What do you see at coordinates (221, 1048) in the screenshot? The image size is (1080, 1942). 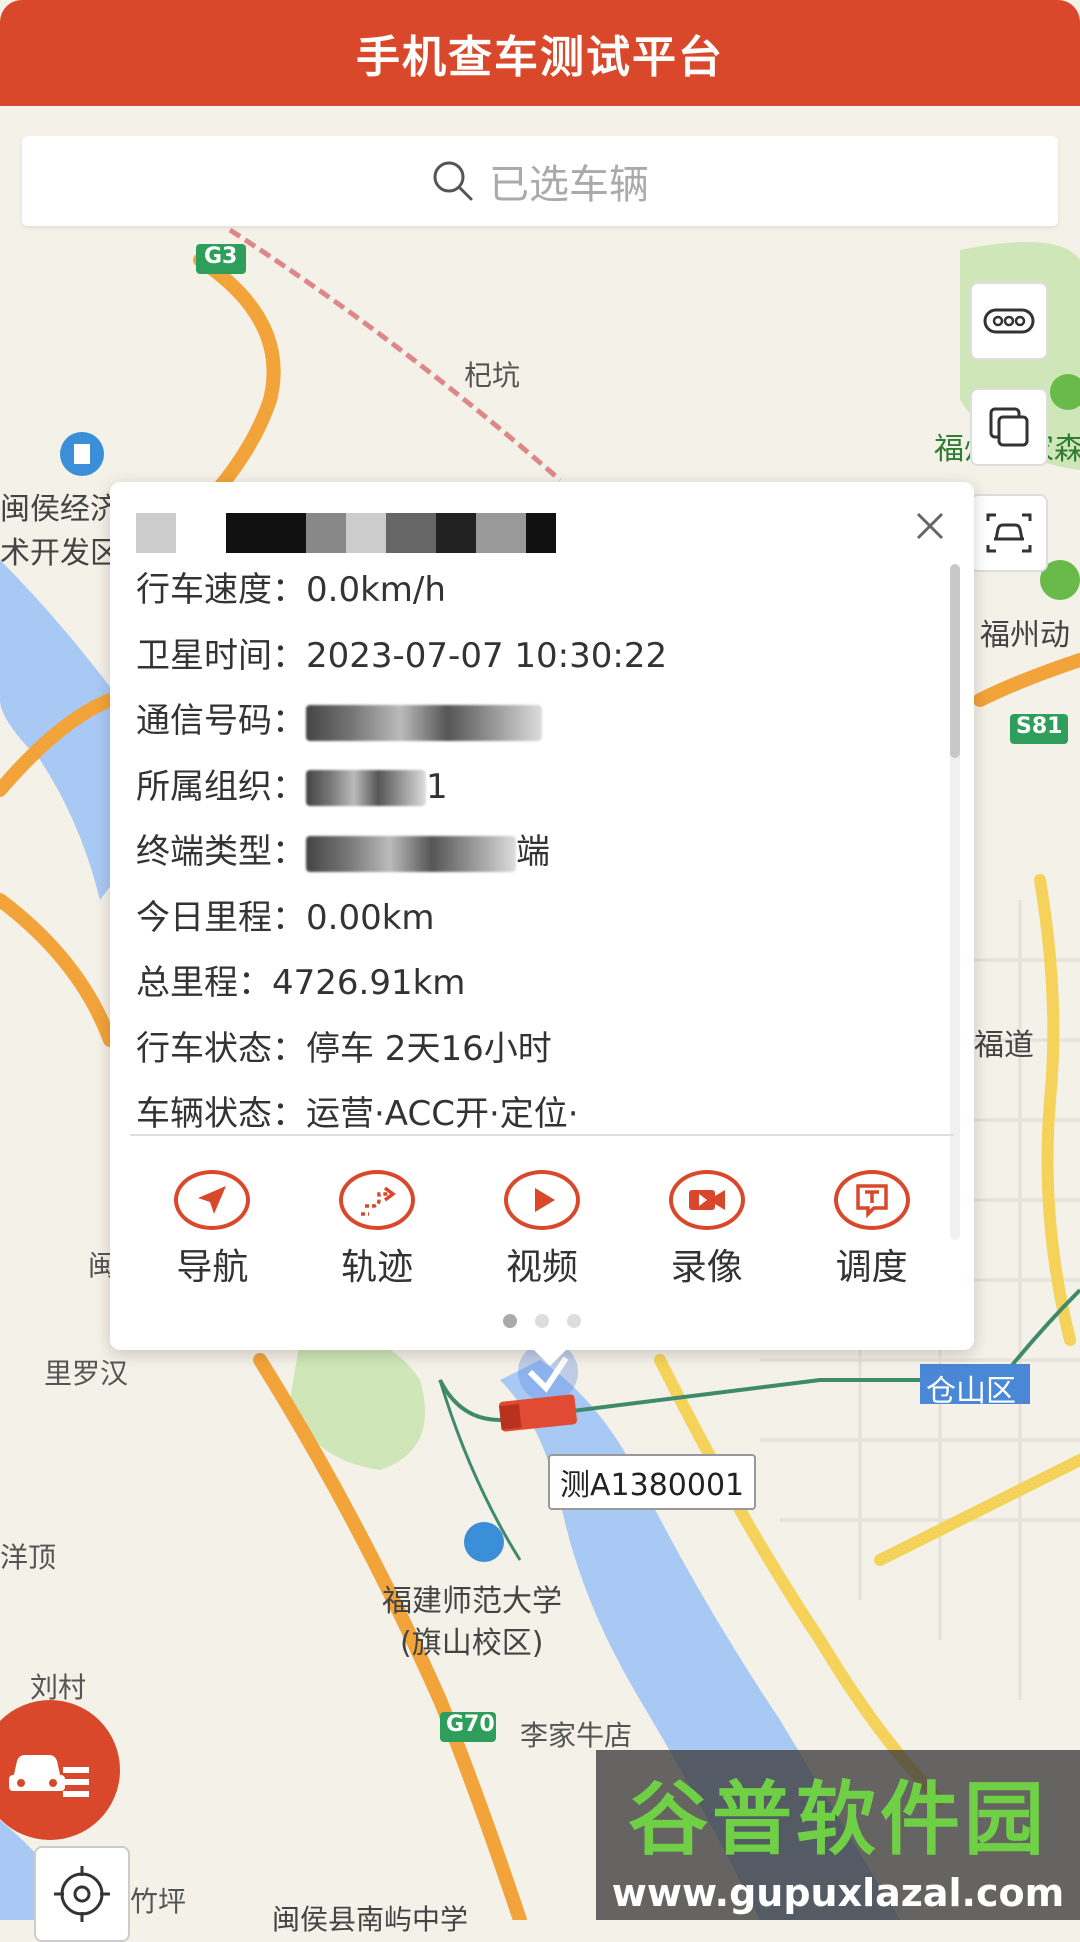 I see `info-label: 行车状态：` at bounding box center [221, 1048].